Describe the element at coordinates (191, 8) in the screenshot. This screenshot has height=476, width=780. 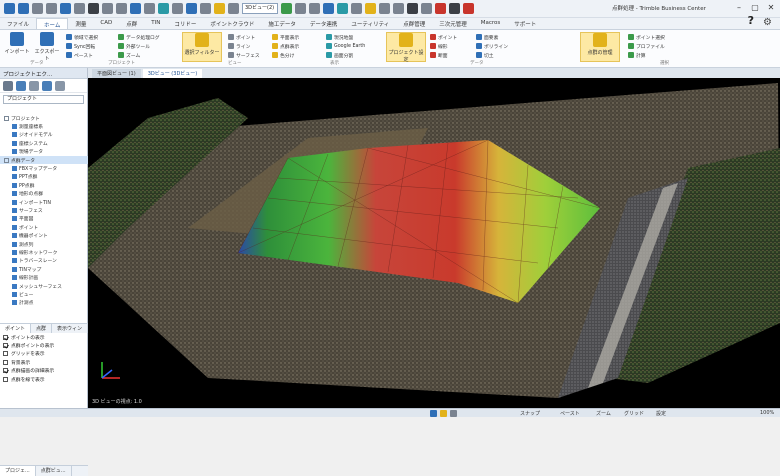
I see `zoom-icon` at that location.